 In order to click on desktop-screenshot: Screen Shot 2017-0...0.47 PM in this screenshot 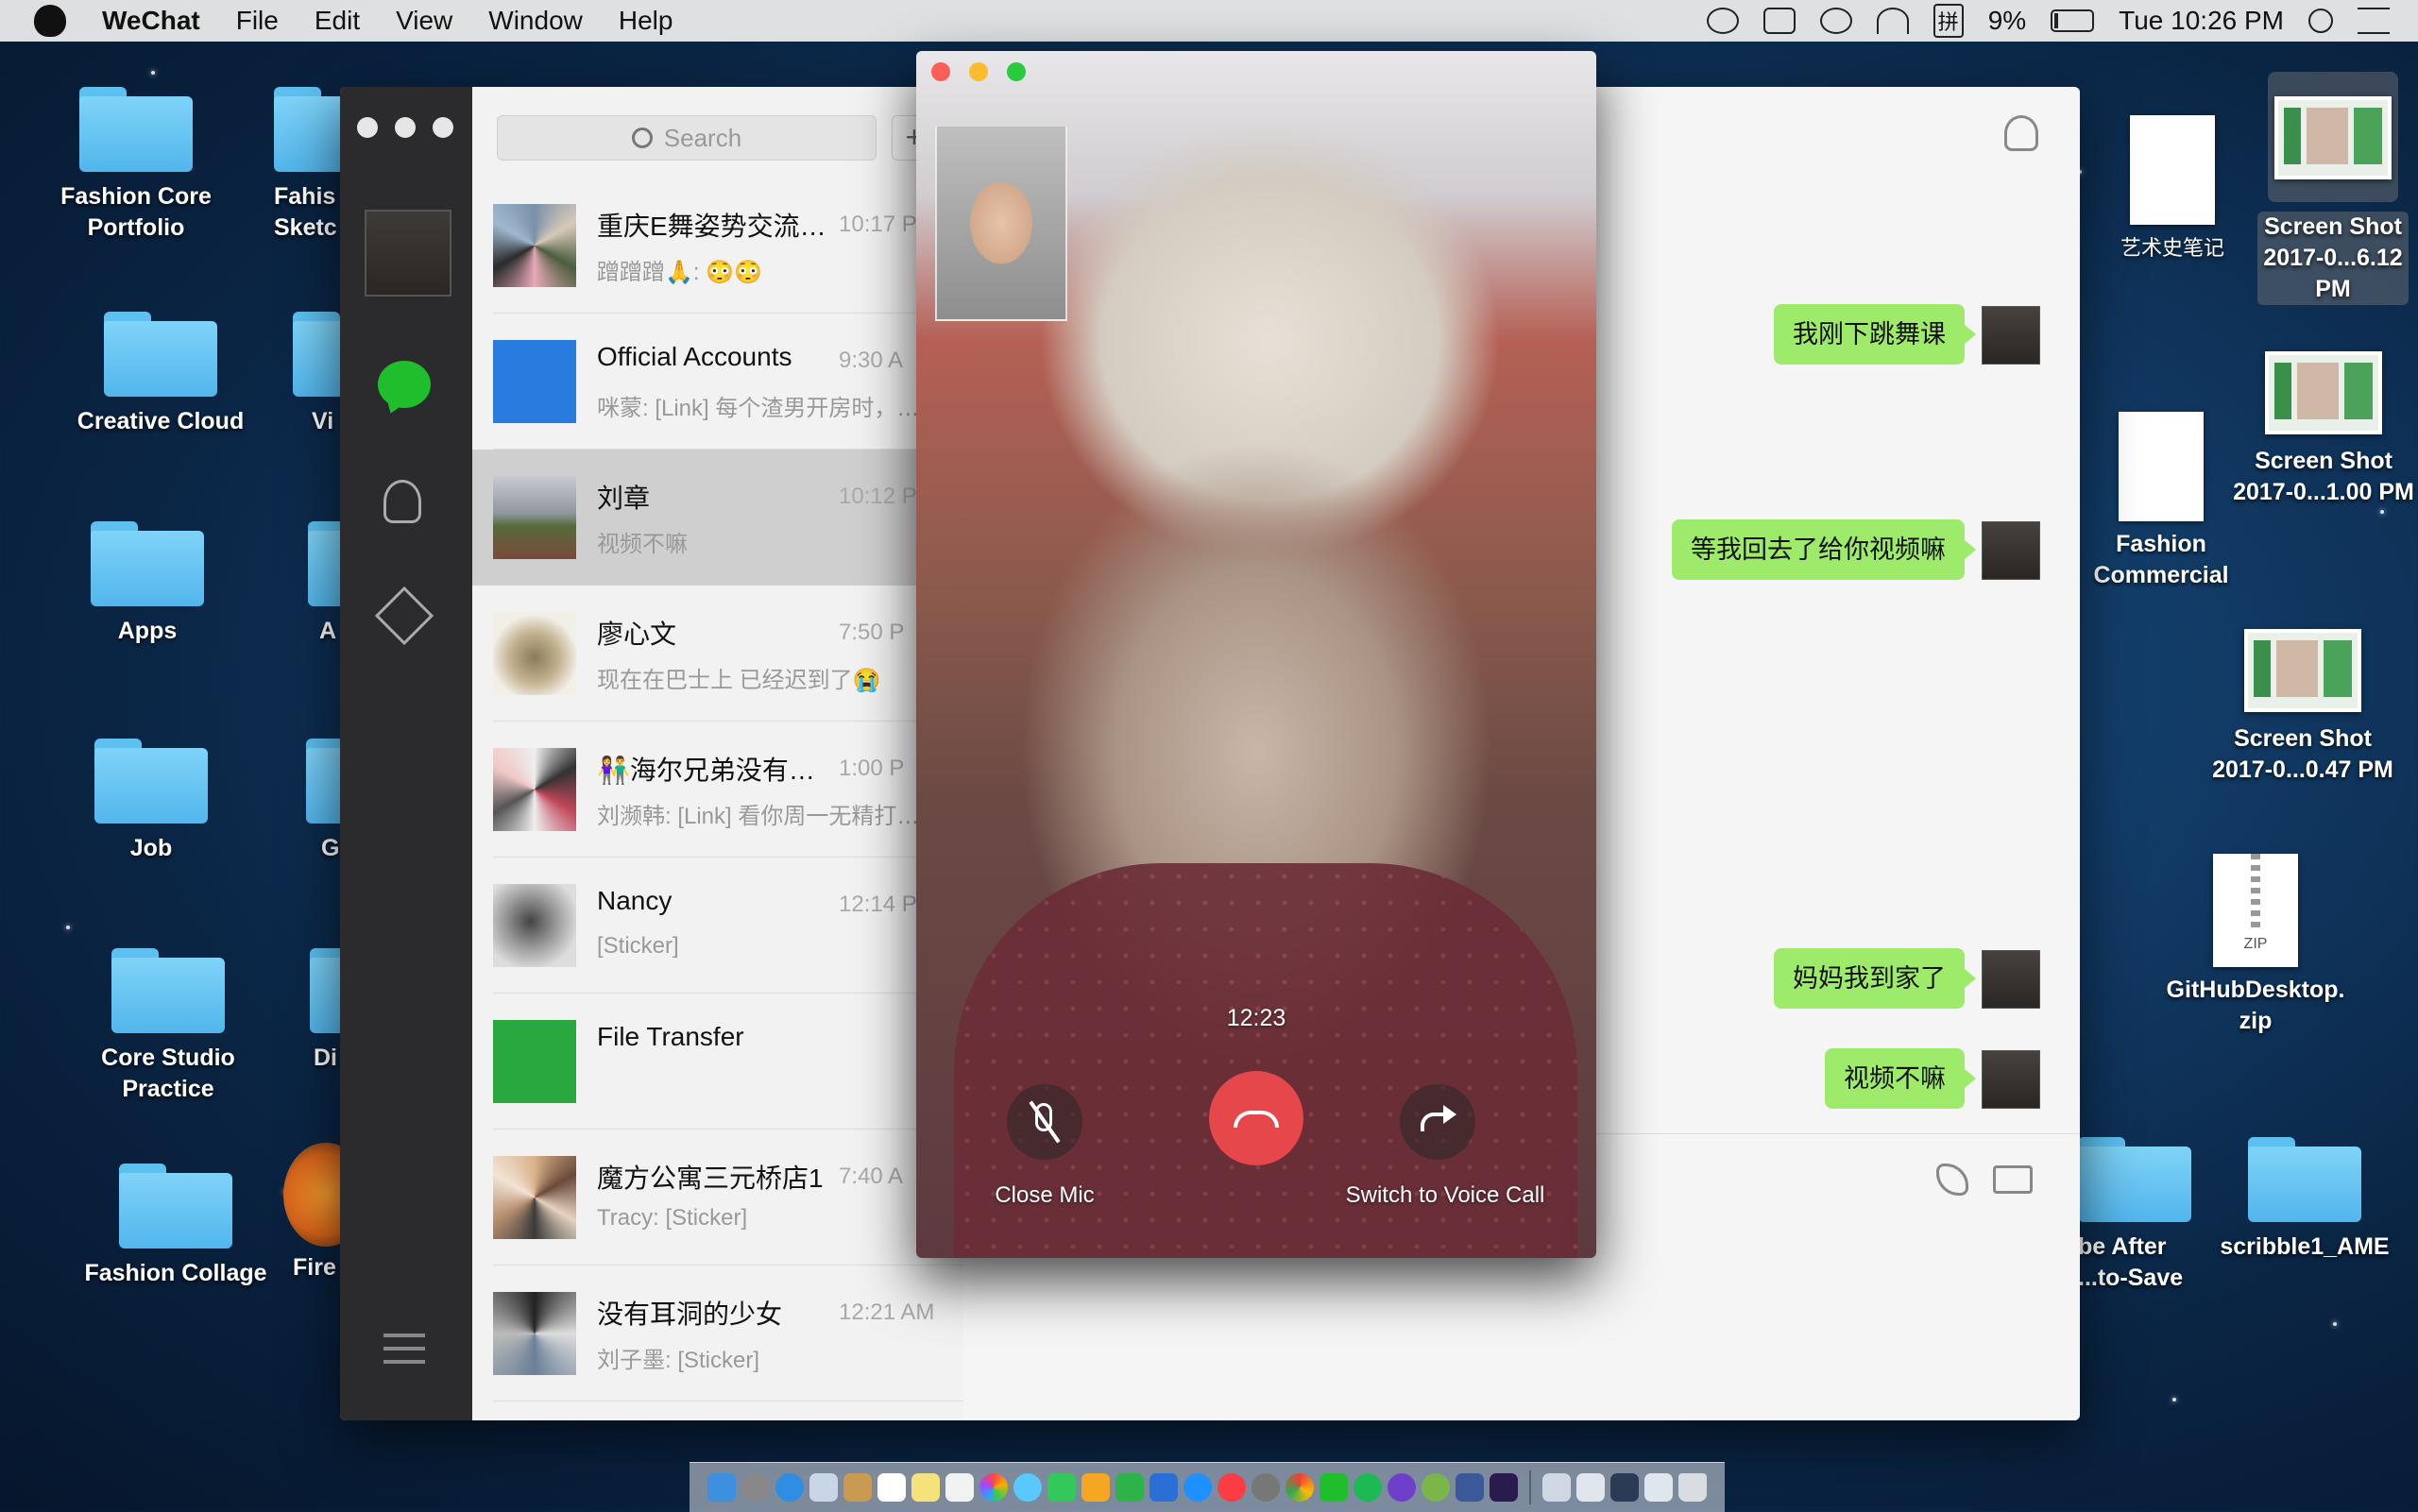, I will do `click(2302, 707)`.